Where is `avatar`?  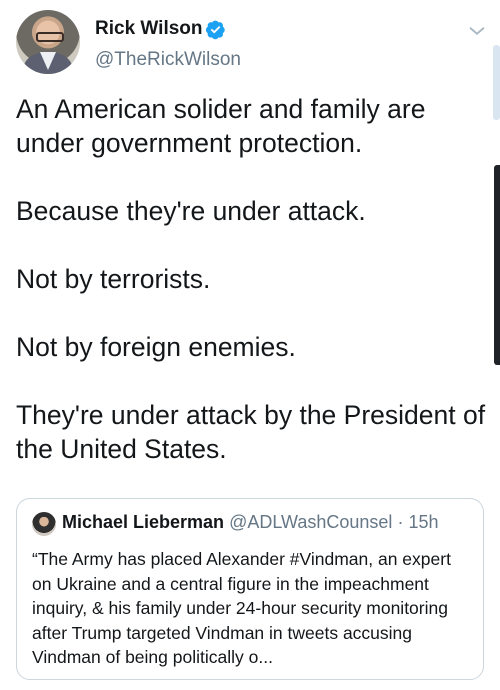 avatar is located at coordinates (48, 42).